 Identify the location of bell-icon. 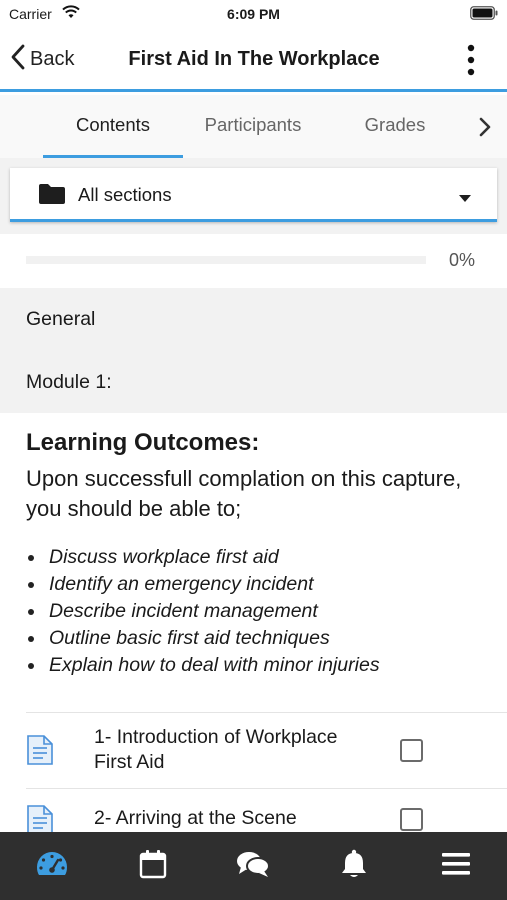
(354, 866).